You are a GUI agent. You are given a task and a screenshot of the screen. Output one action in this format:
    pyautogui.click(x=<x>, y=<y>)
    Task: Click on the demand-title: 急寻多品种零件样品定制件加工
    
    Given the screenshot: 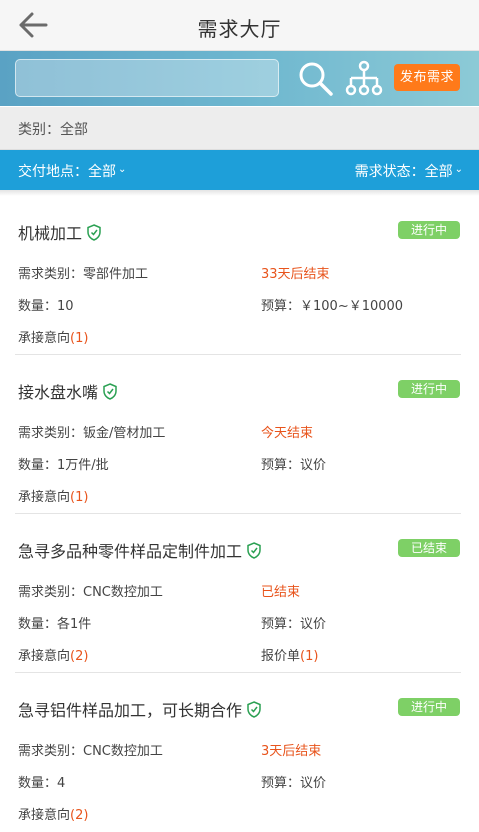 What is the action you would take?
    pyautogui.click(x=139, y=550)
    